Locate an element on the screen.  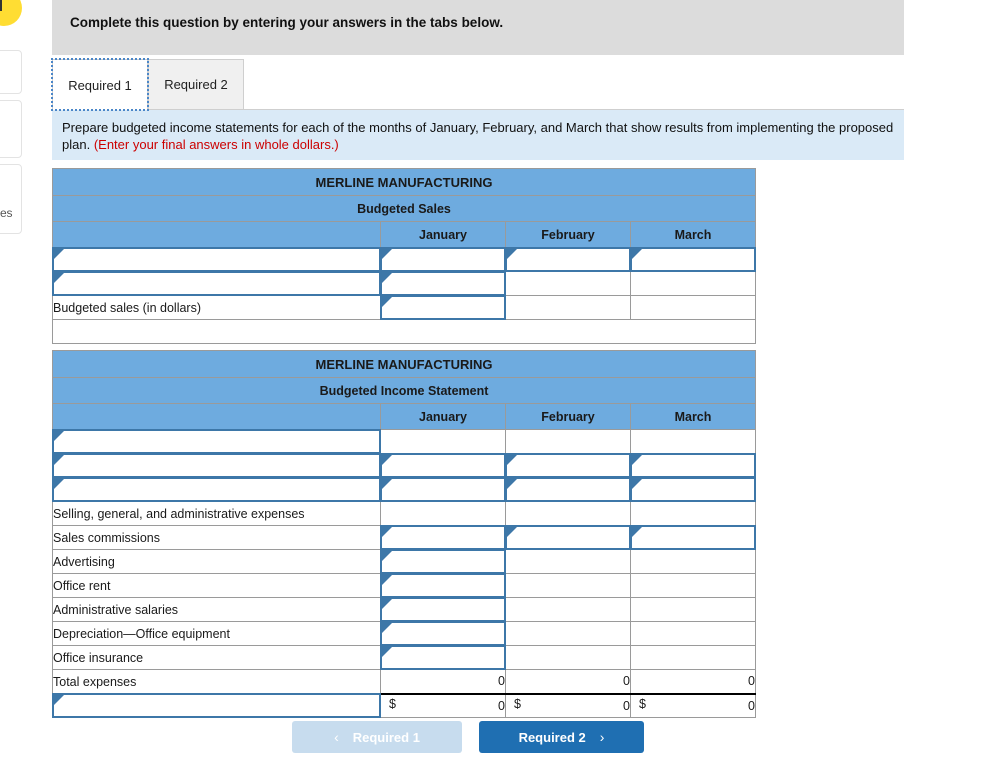
income-row4-input-1-box is located at coordinates (568, 537).